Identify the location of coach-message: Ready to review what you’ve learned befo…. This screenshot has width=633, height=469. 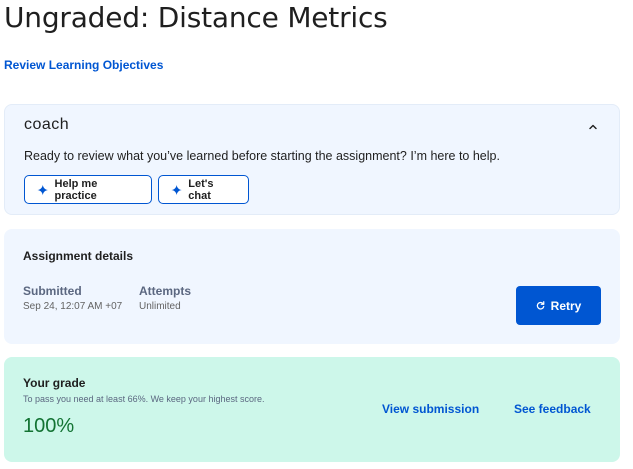
(262, 156).